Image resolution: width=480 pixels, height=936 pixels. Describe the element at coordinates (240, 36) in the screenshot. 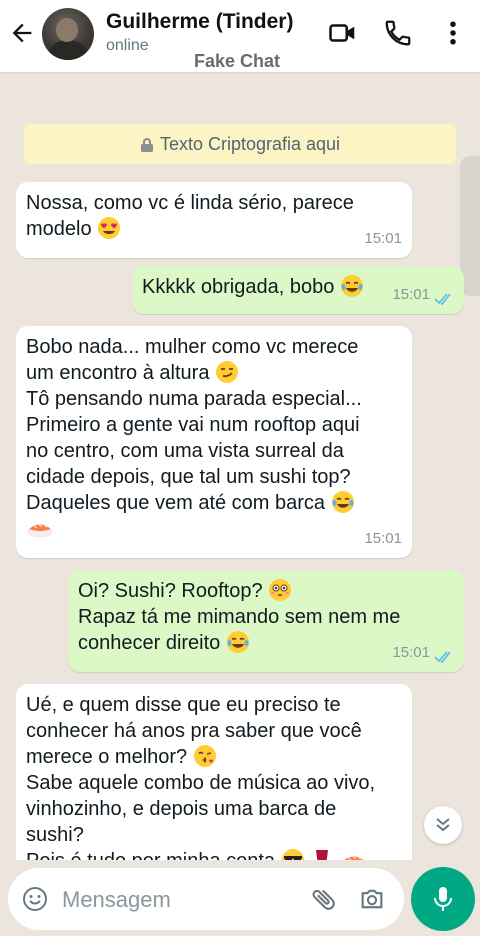

I see `chat-header: Guilherme (Tinder) online Fake Chat` at that location.